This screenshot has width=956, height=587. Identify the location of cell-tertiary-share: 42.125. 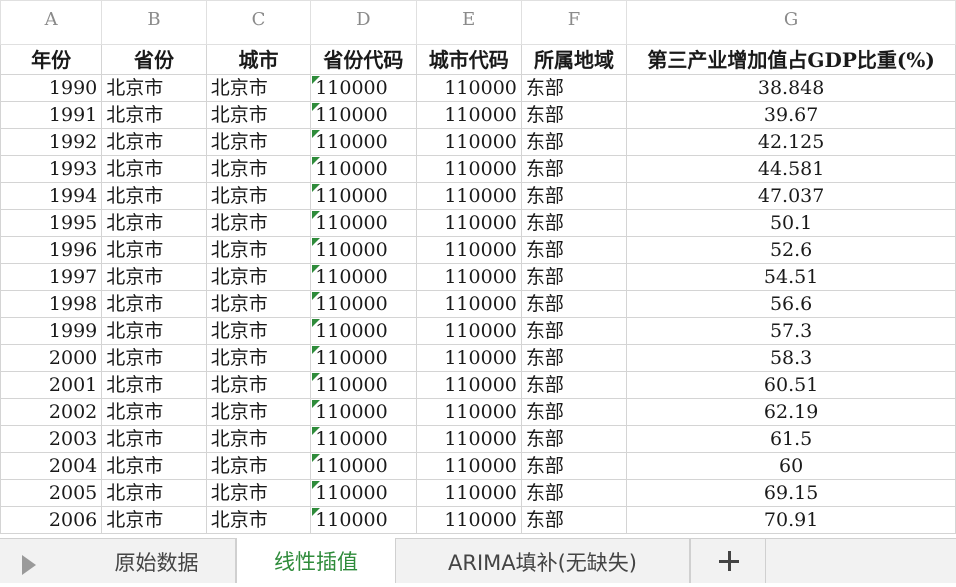
(791, 142).